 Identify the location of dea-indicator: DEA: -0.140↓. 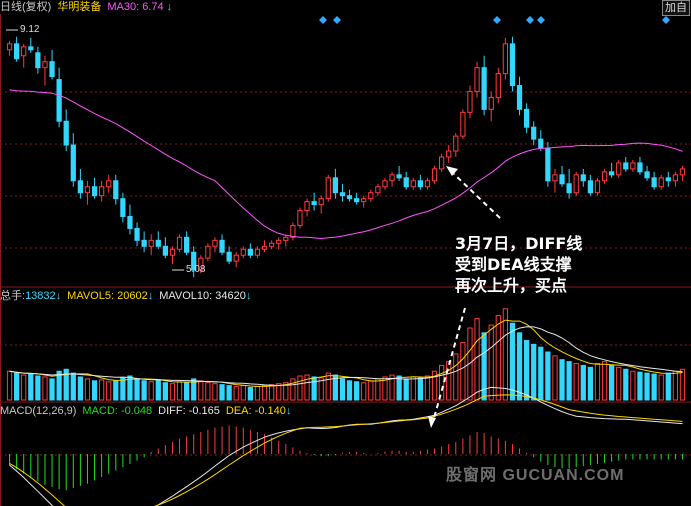
(258, 411).